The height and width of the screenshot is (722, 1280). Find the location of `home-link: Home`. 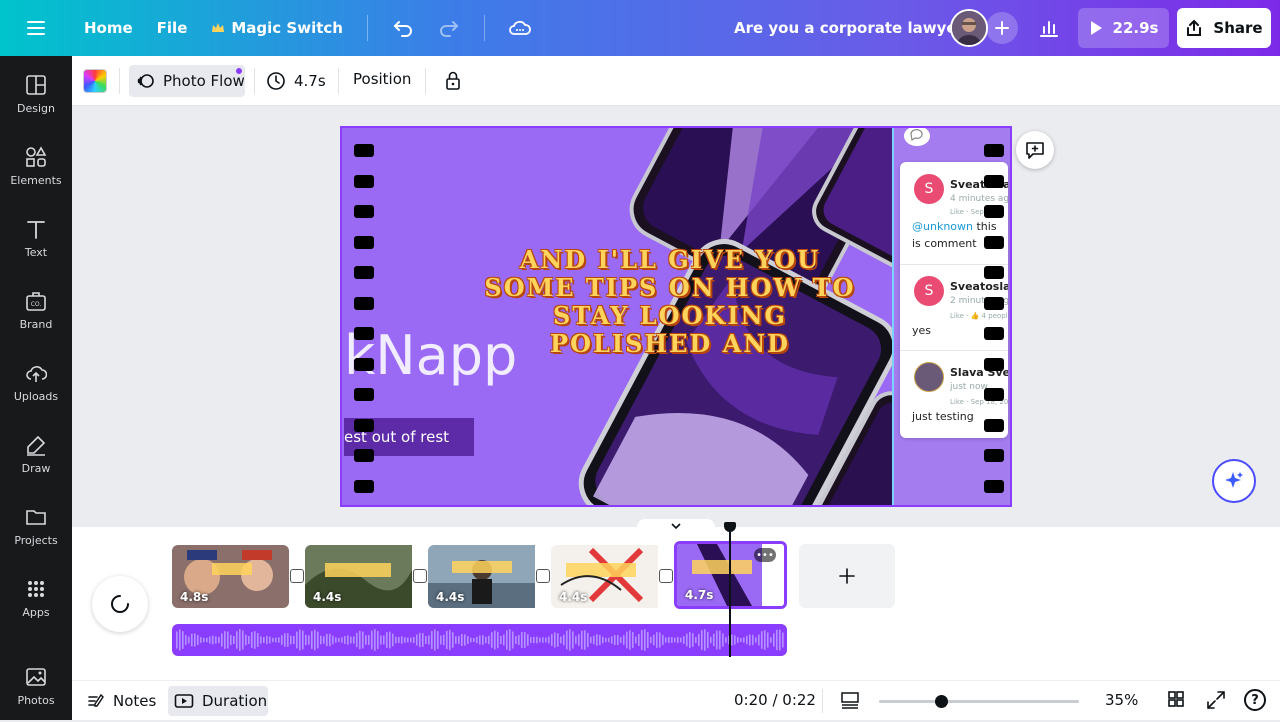

home-link: Home is located at coordinates (108, 28).